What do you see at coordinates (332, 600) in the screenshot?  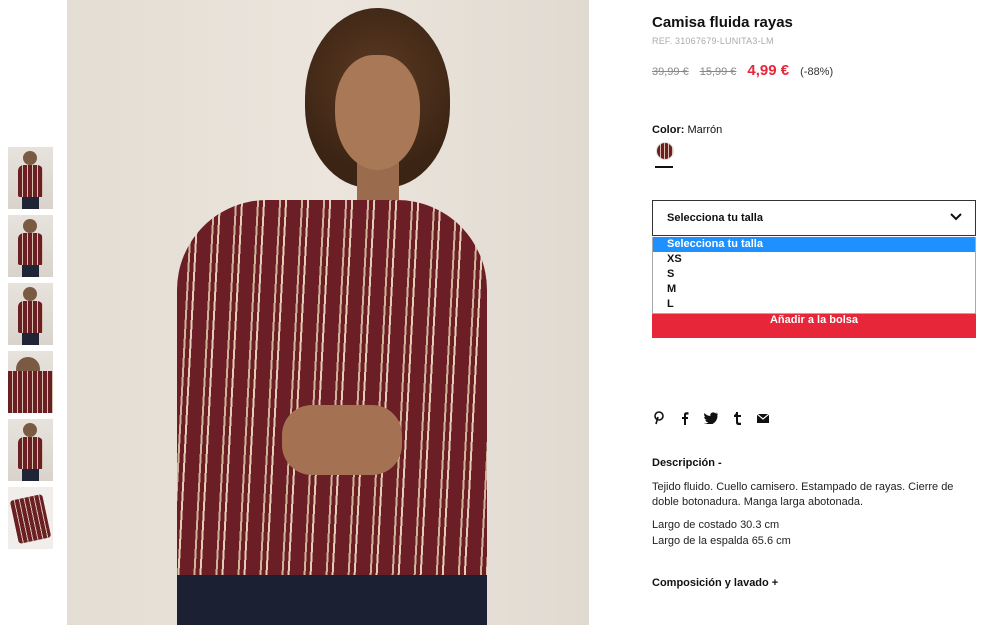 I see `model-pants` at bounding box center [332, 600].